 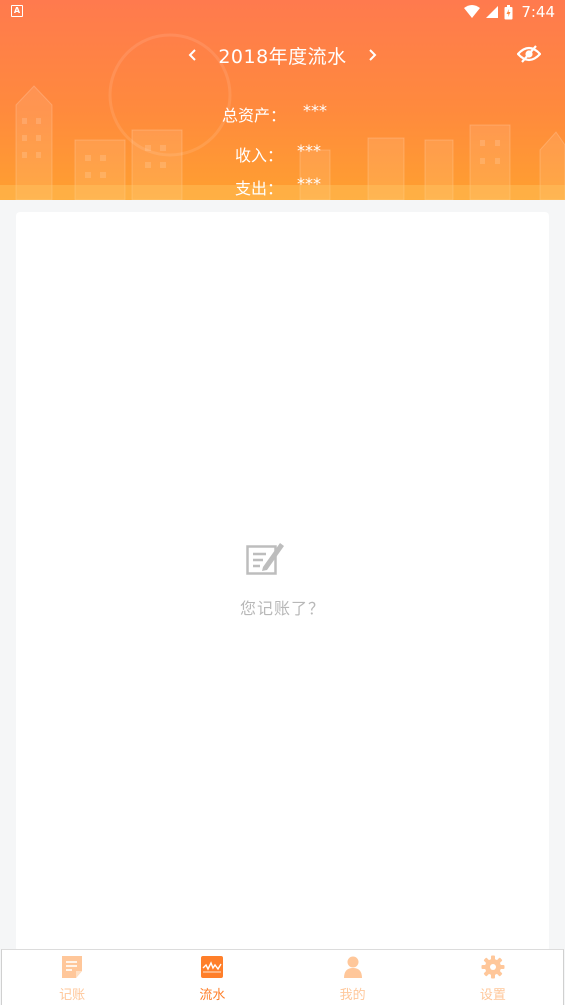 I want to click on tab-flow: 流水, so click(x=212, y=977).